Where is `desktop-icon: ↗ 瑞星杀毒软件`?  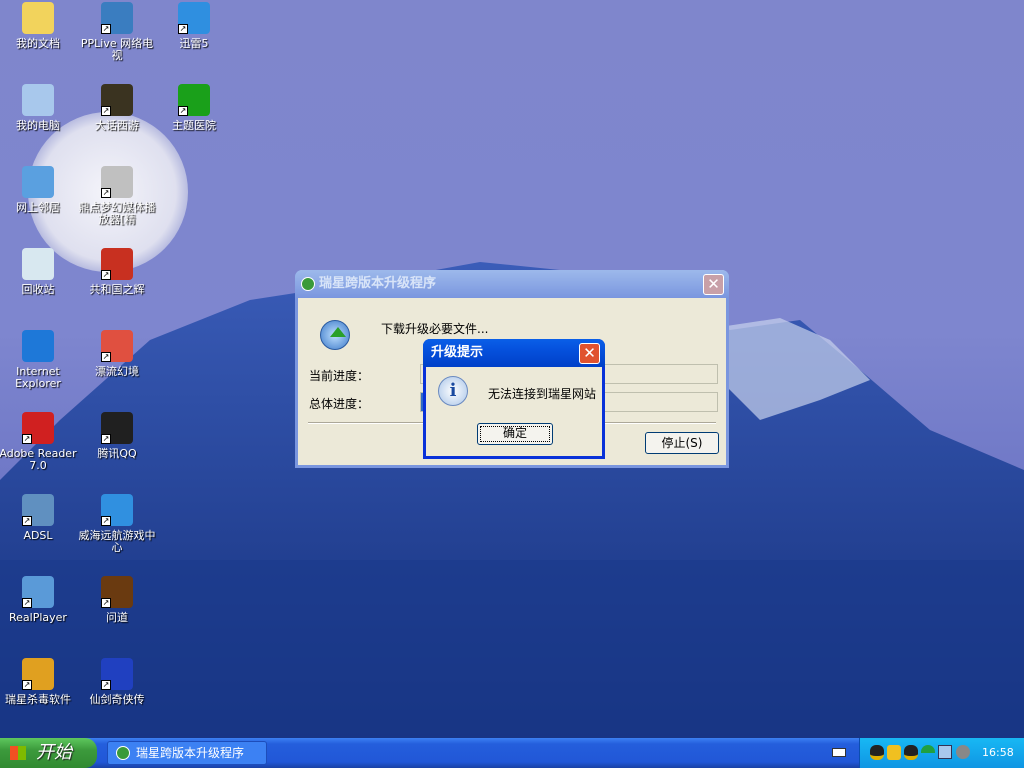 desktop-icon: ↗ 瑞星杀毒软件 is located at coordinates (39, 682).